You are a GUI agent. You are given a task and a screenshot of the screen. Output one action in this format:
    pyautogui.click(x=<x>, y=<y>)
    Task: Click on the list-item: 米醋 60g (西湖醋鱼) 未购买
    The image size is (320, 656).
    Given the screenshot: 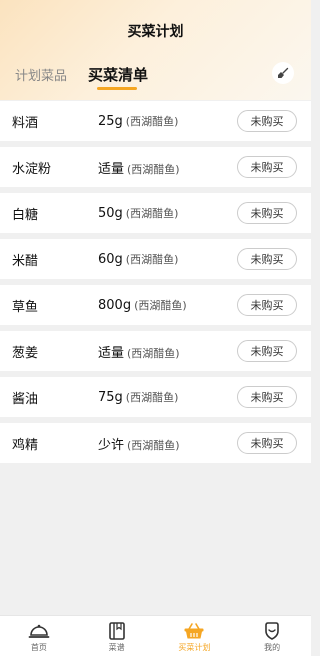 What is the action you would take?
    pyautogui.click(x=155, y=259)
    